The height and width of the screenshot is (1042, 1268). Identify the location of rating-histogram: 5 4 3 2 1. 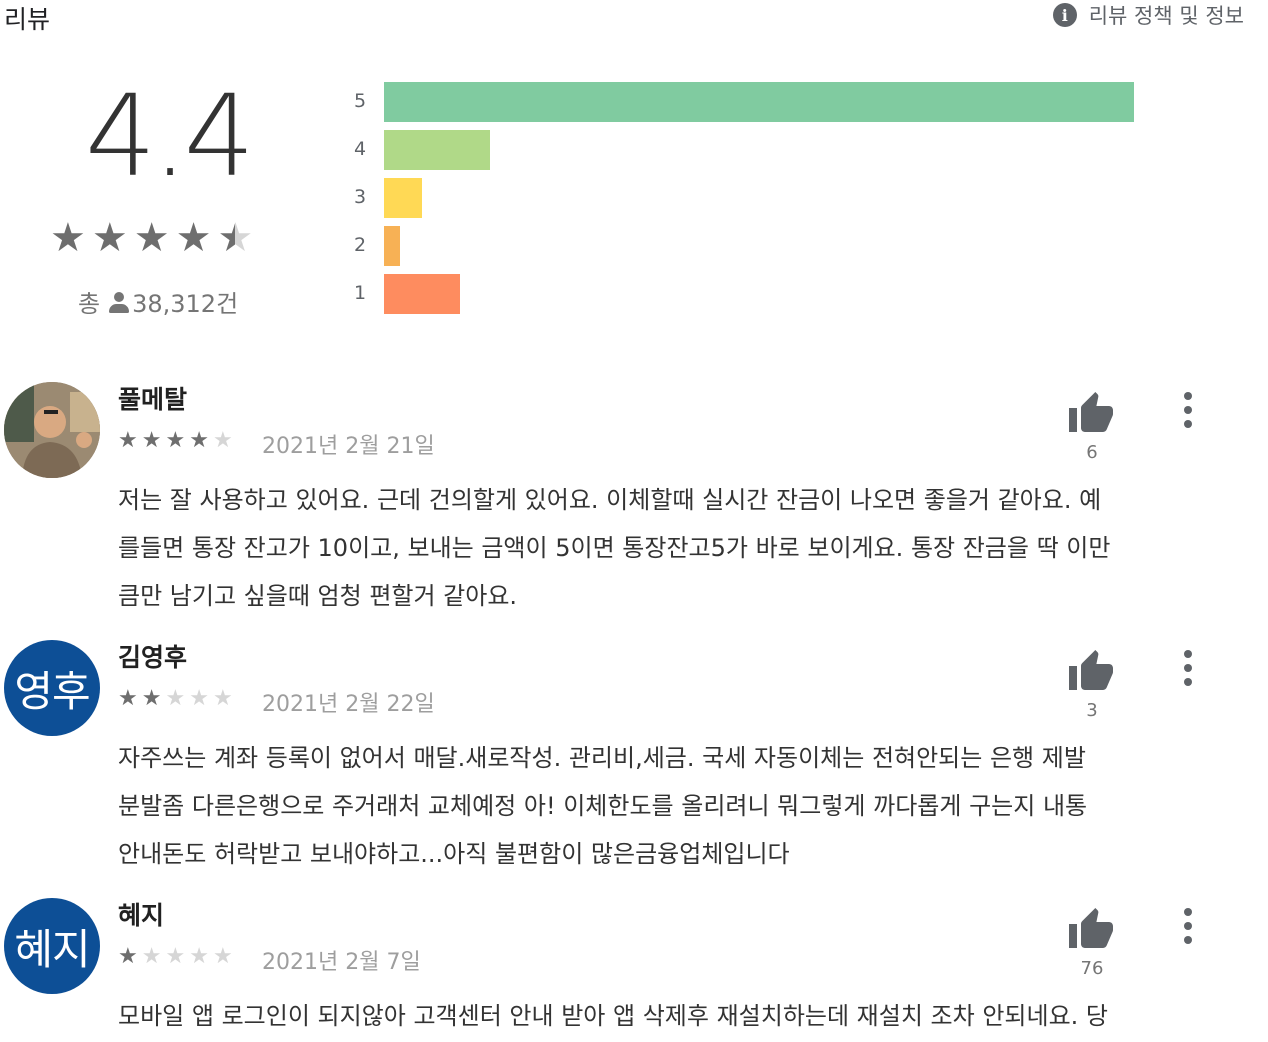
(745, 200).